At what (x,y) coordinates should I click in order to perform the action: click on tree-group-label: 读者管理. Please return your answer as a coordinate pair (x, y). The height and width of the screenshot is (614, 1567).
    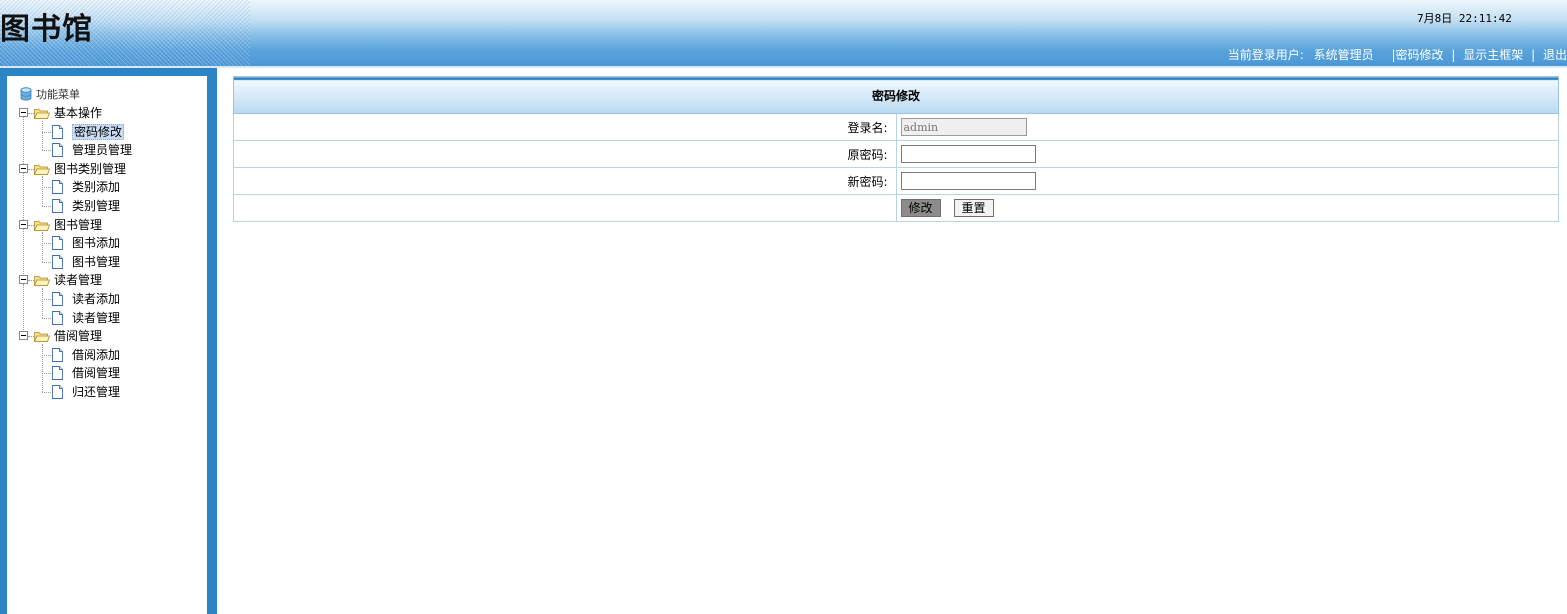
    Looking at the image, I should click on (78, 280).